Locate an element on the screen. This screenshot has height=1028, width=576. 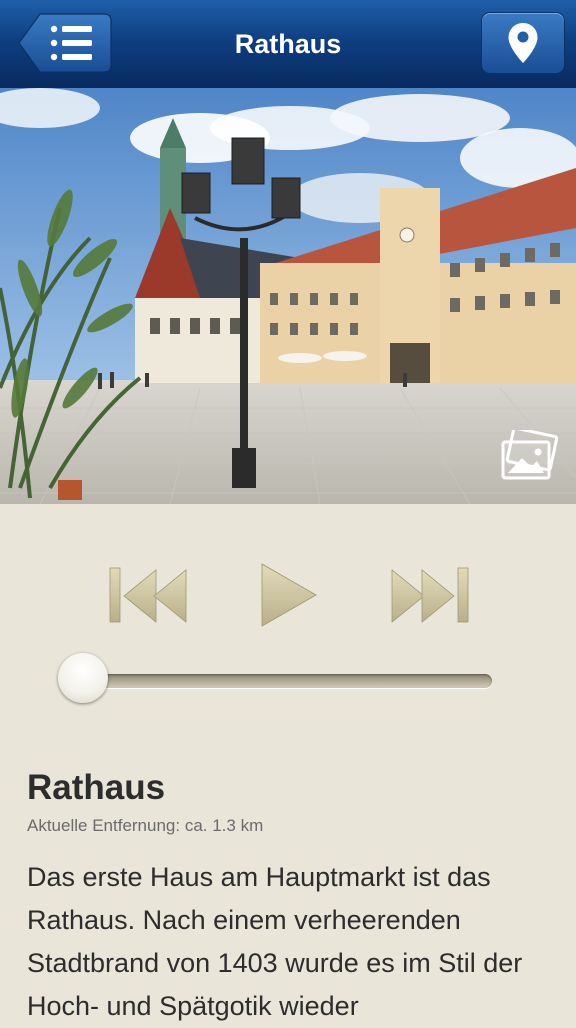
play-icon is located at coordinates (289, 595).